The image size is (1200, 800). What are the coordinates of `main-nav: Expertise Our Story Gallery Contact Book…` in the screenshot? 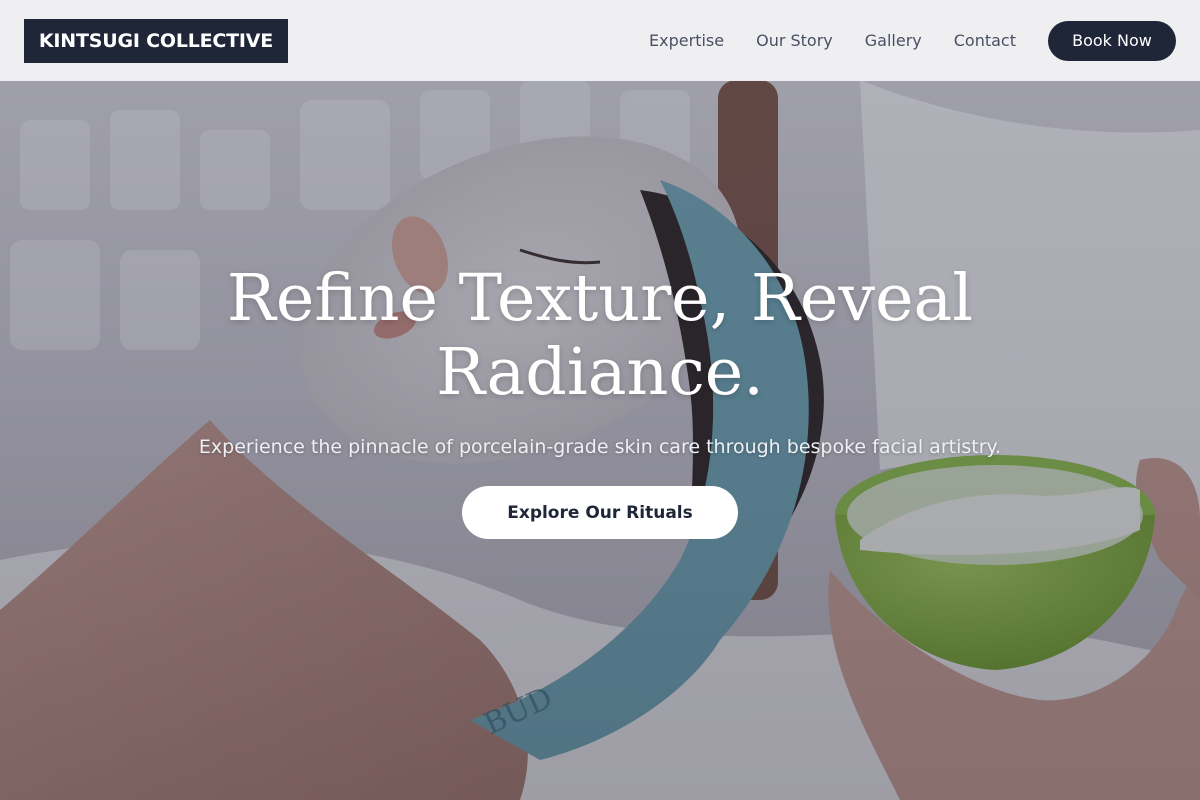 It's located at (912, 40).